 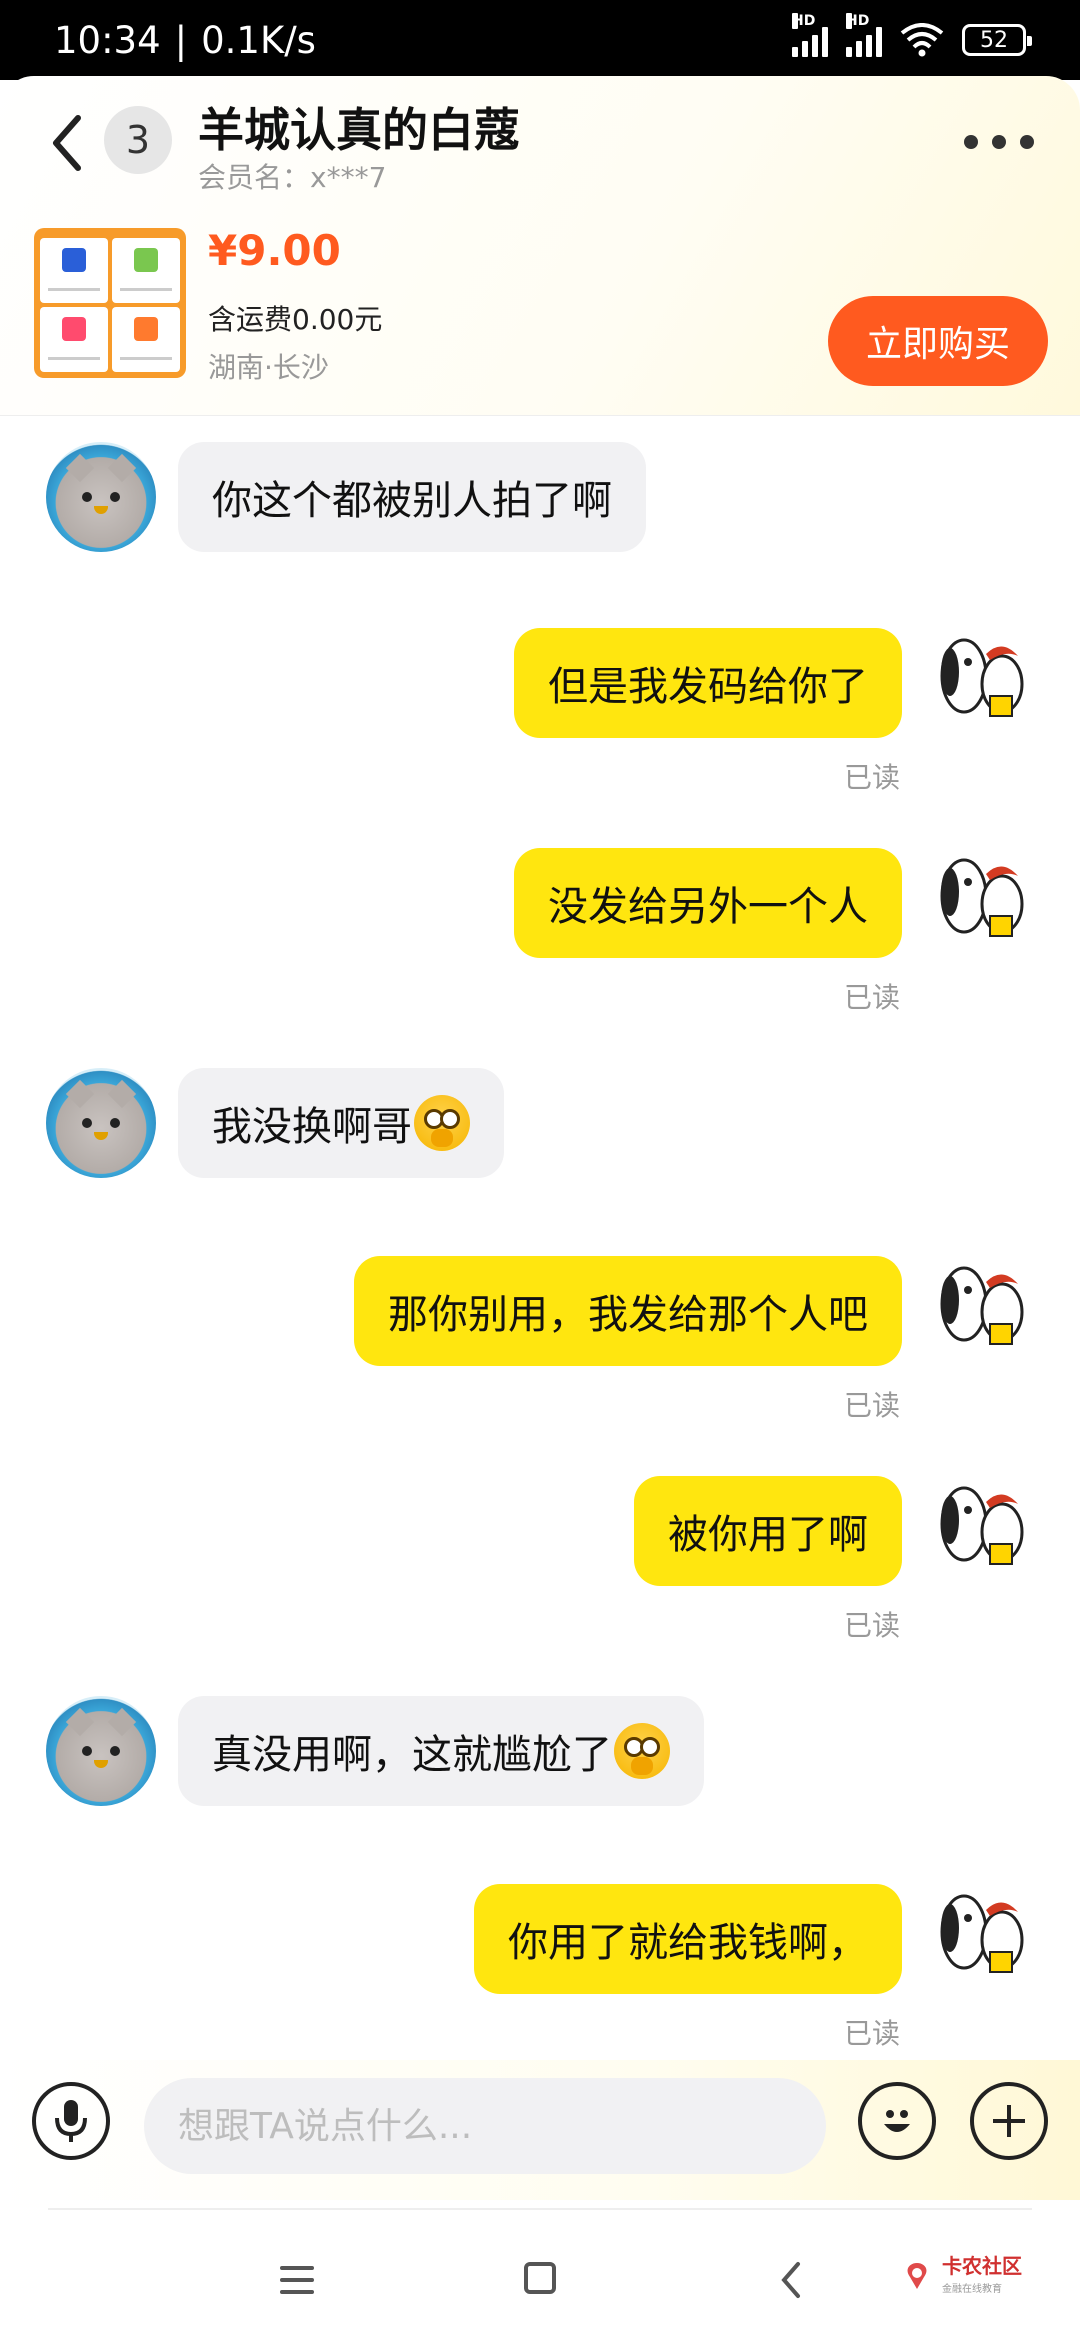 I want to click on microphone-icon, so click(x=71, y=2121).